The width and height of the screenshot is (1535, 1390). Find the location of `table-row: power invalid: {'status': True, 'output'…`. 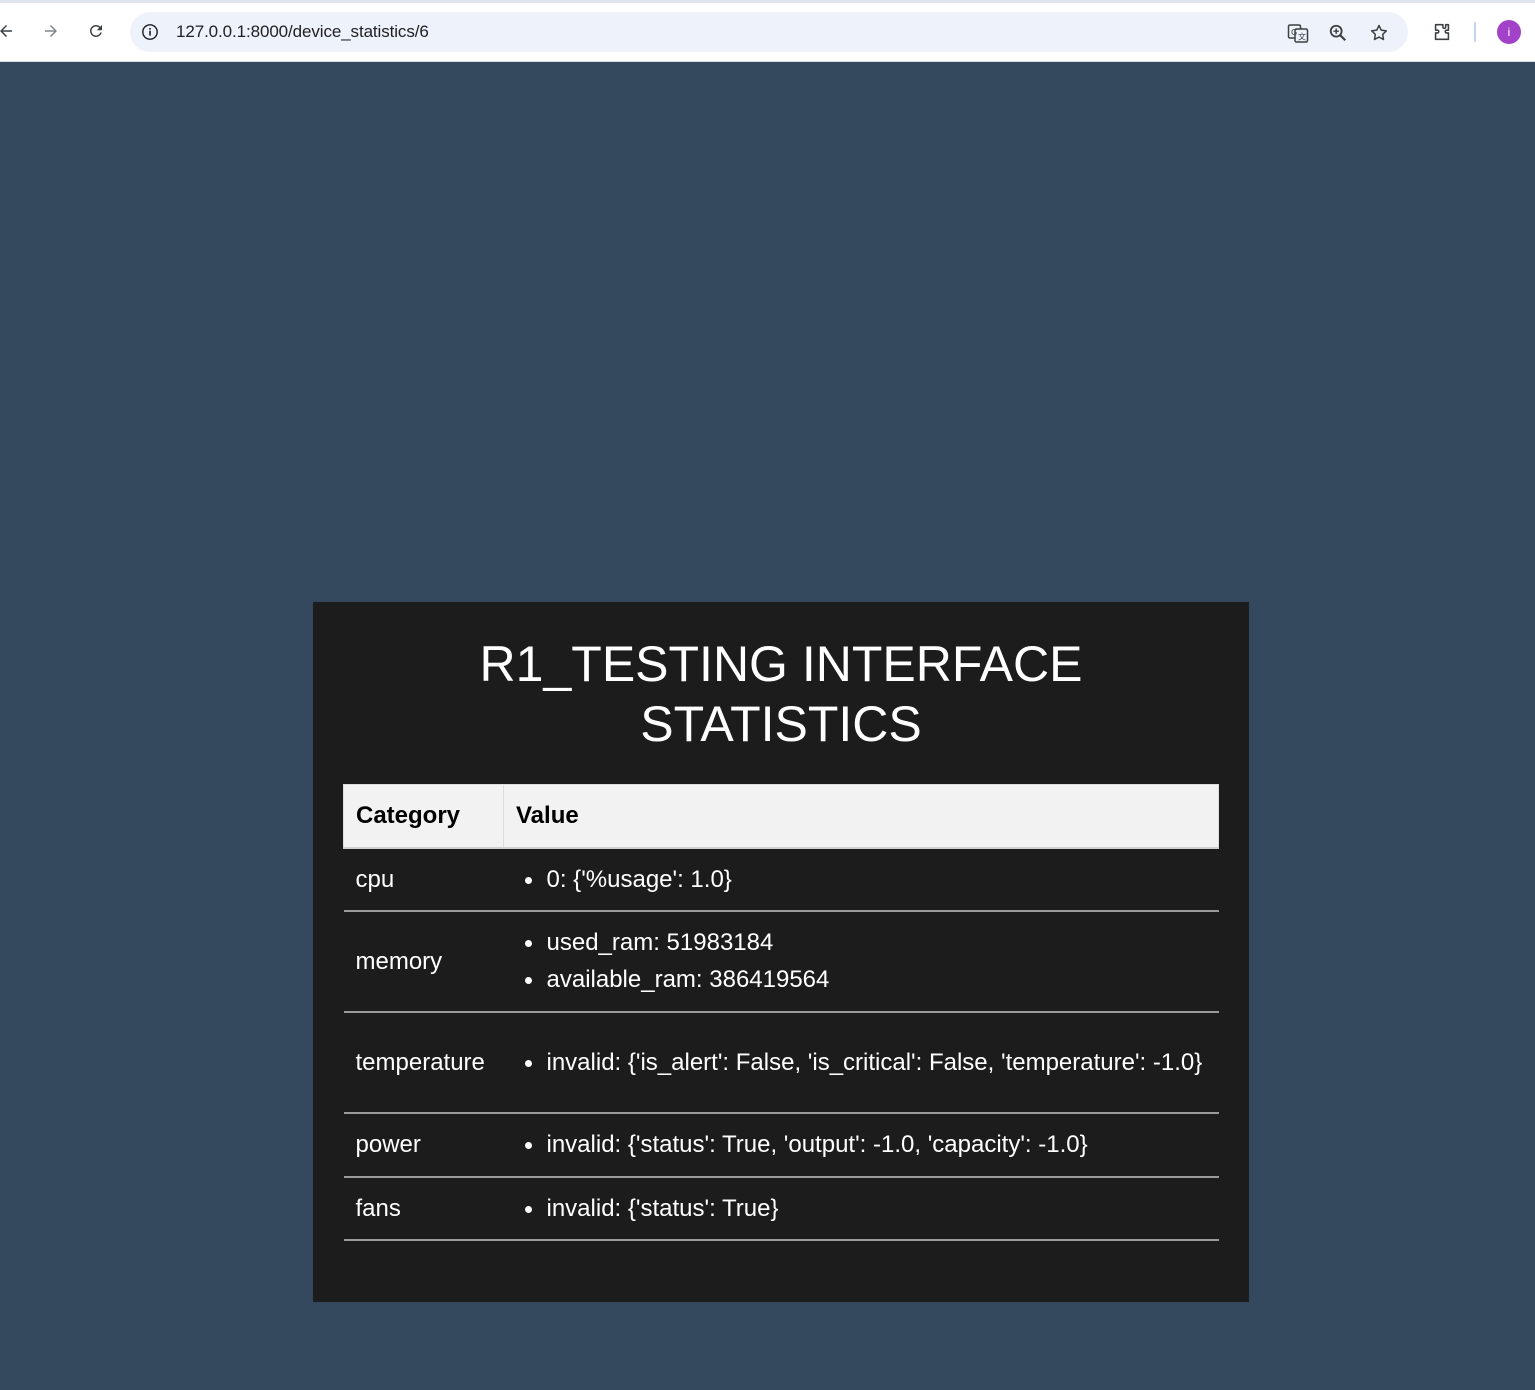

table-row: power invalid: {'status': True, 'output'… is located at coordinates (781, 1145).